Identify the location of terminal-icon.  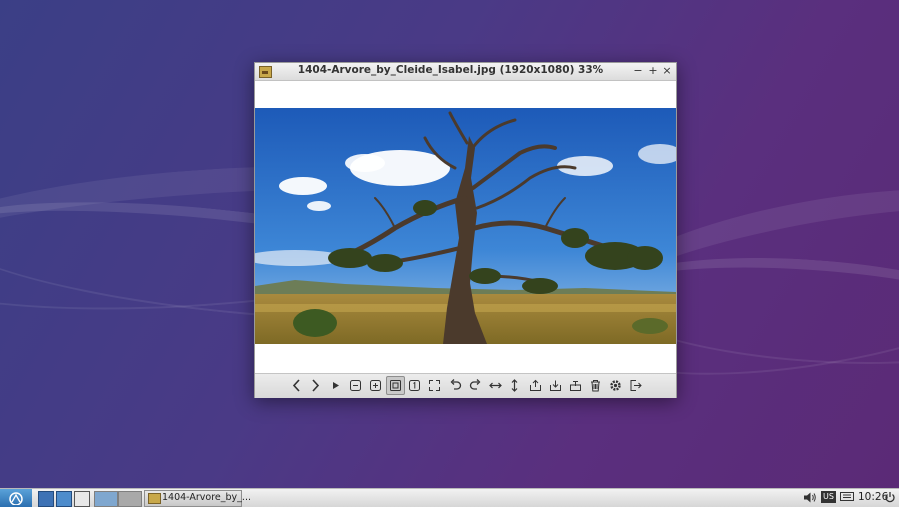
(82, 499).